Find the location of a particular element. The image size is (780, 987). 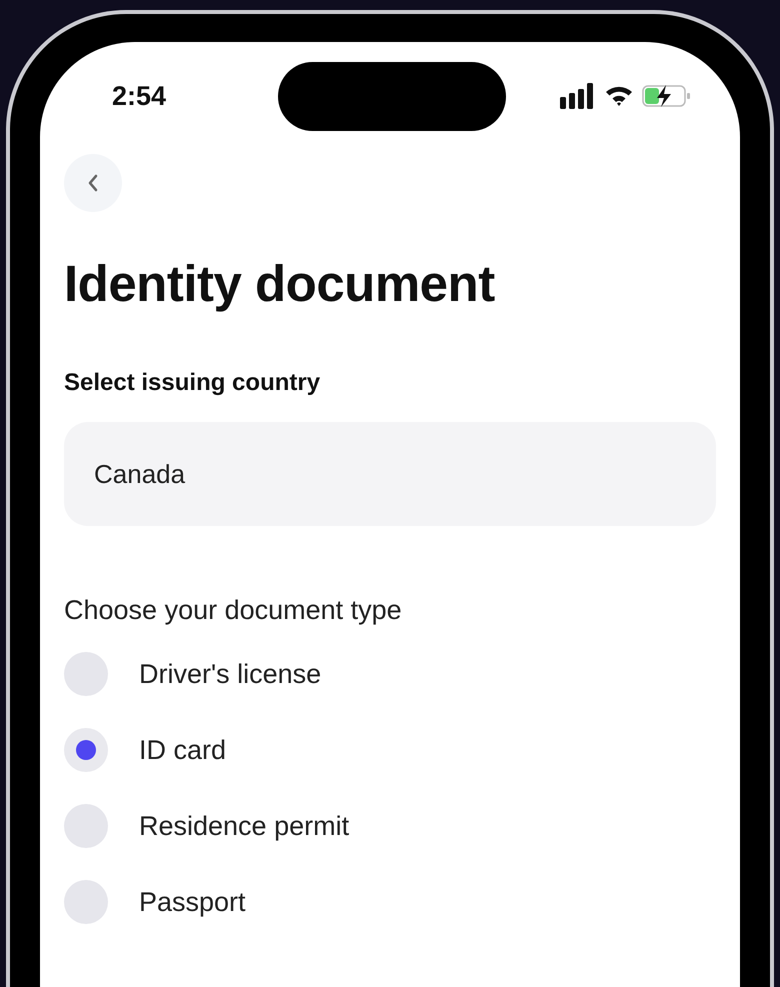

battery-charging-icon is located at coordinates (667, 96).